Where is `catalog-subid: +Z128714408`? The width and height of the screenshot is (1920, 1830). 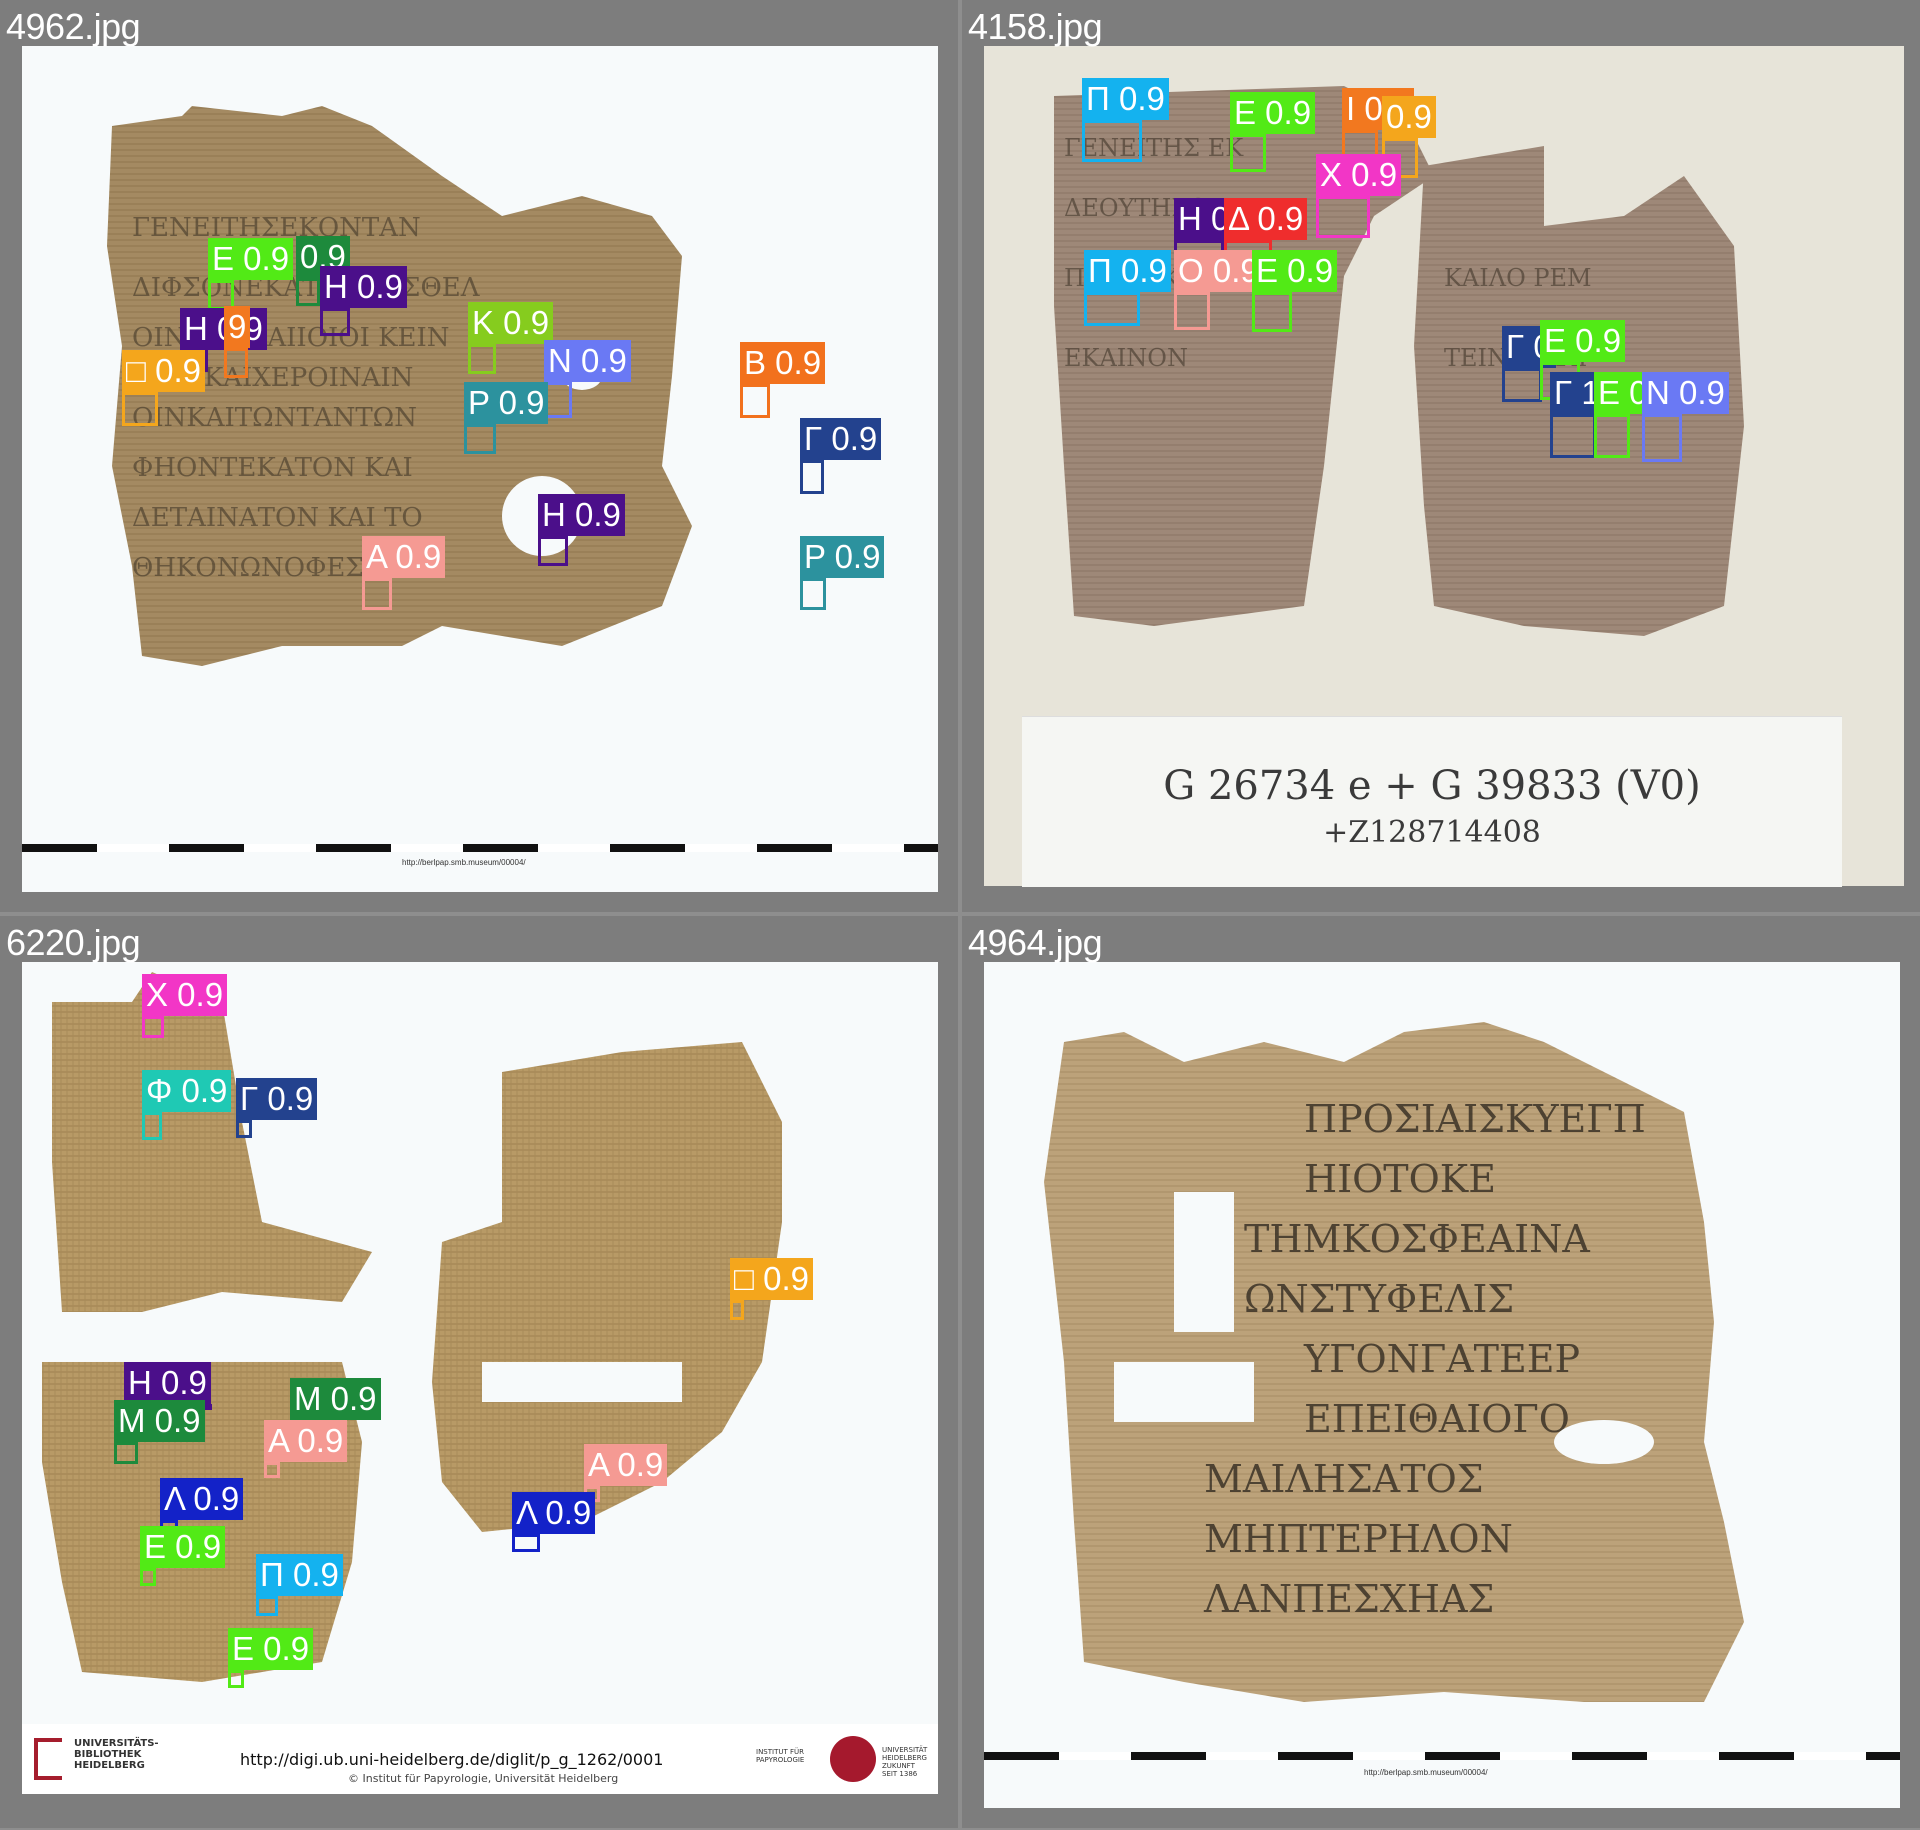
catalog-subid: +Z128714408 is located at coordinates (1432, 832).